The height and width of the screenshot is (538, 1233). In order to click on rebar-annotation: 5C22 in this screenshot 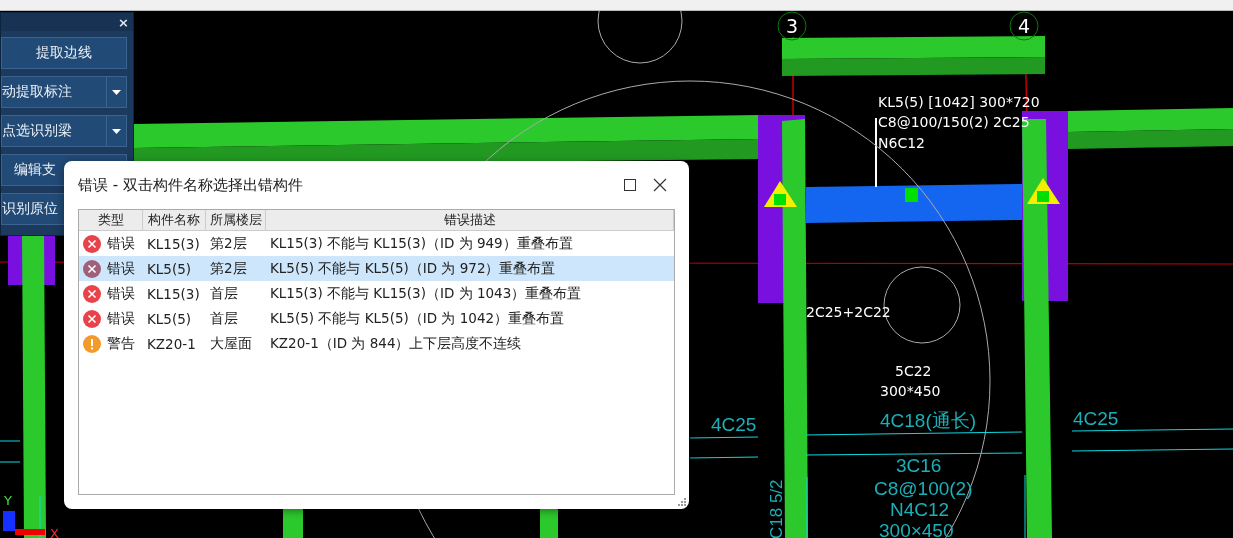, I will do `click(913, 371)`.